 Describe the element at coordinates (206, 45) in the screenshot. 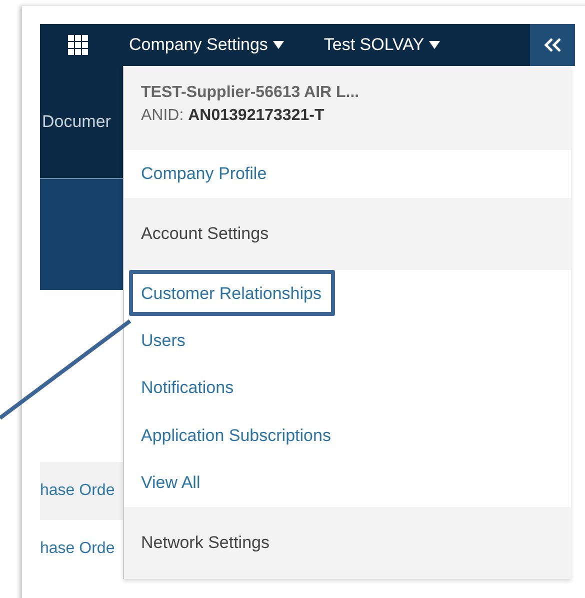

I see `menu-button: Company Settings` at that location.